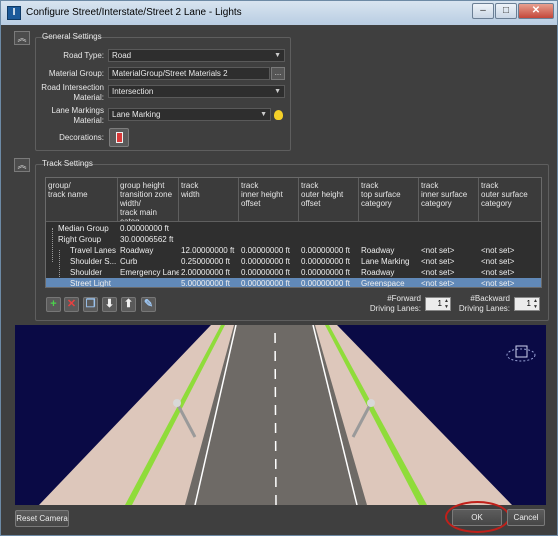  I want to click on backward-lanes-value: 1, so click(528, 303).